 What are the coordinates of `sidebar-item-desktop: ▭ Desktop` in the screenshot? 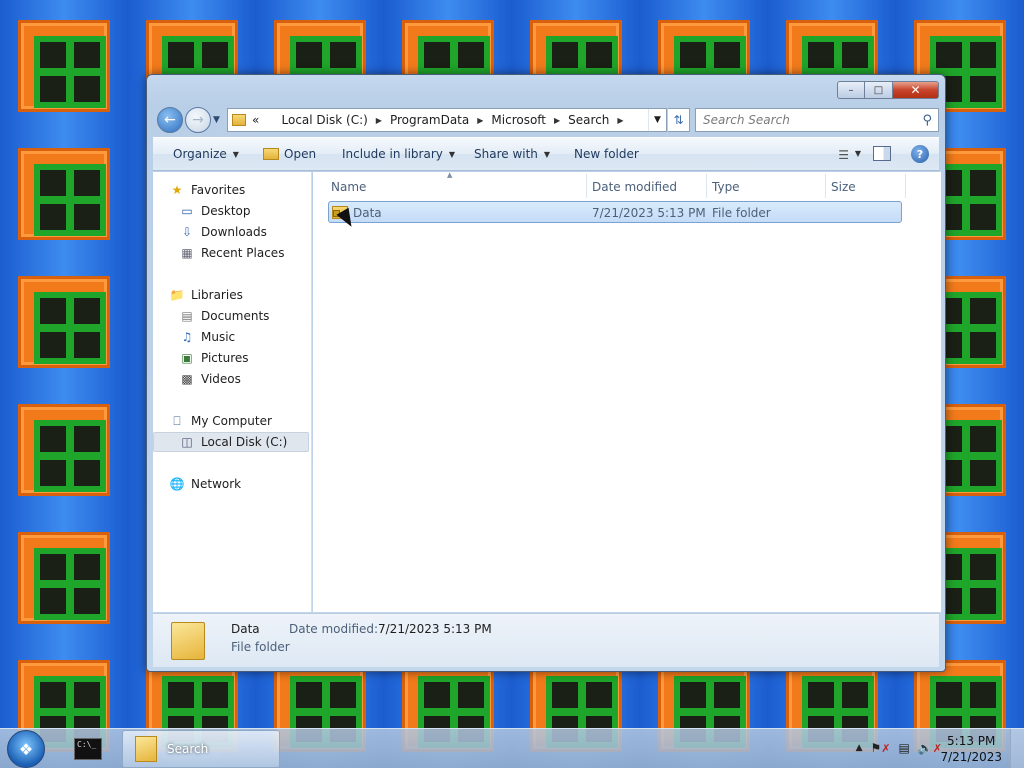 It's located at (214, 211).